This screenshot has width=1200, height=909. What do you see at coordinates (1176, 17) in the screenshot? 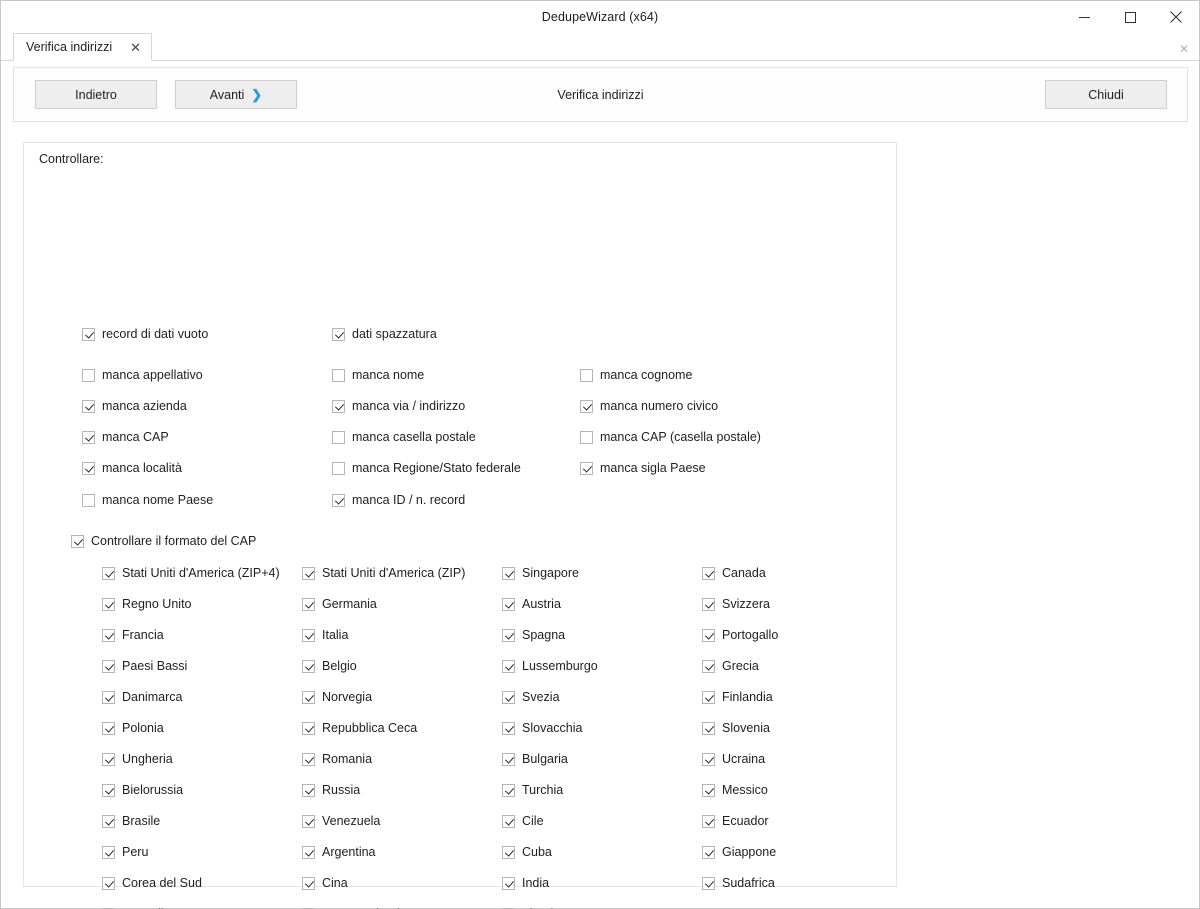
I see `close-window-button` at bounding box center [1176, 17].